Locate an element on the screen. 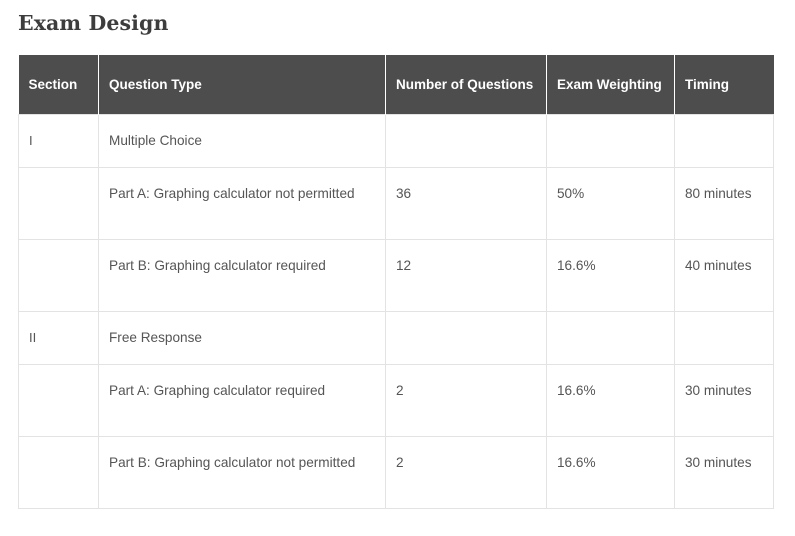 This screenshot has height=536, width=795. cell-timing: 40 minutes is located at coordinates (724, 275).